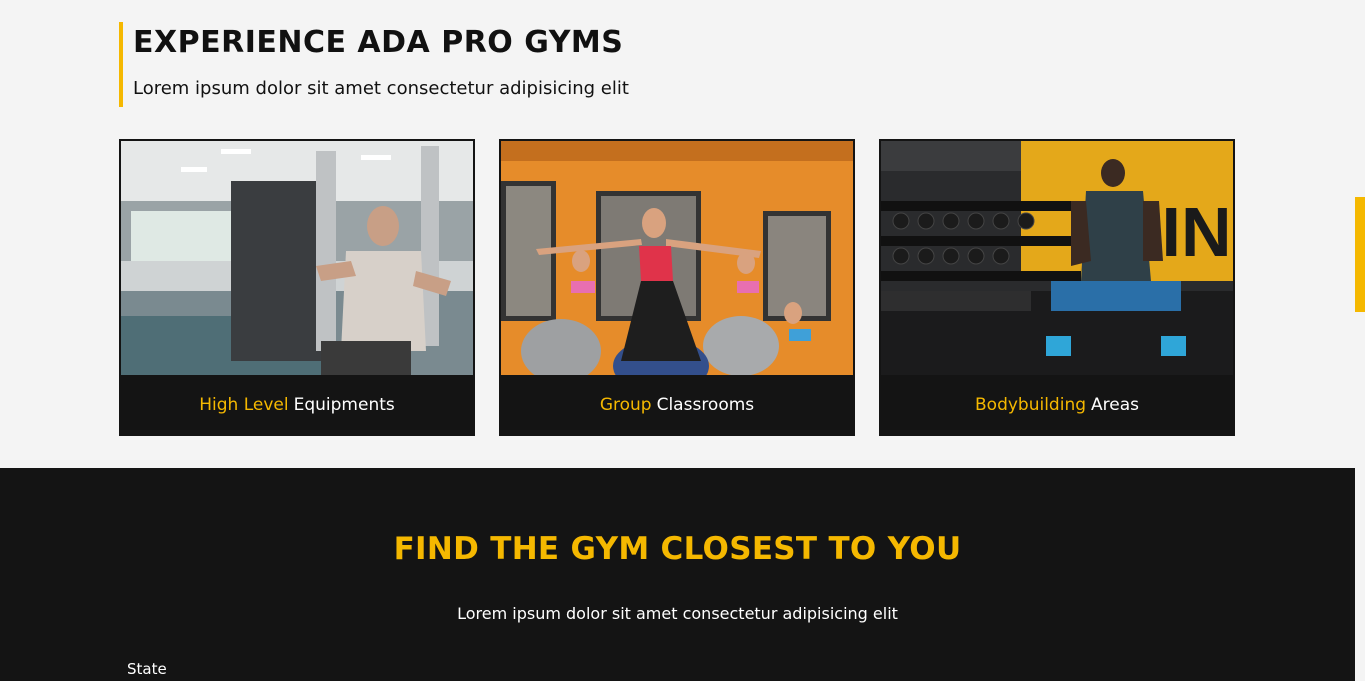  I want to click on group-class-photo, so click(677, 258).